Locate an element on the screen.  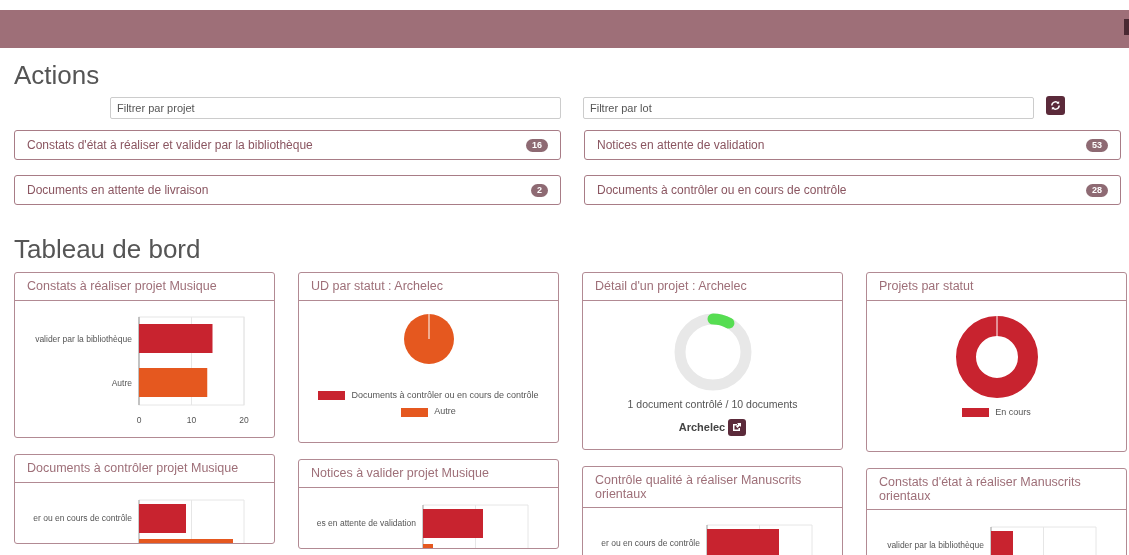
widget-title: Contrôle qualité à réaliser Manuscrits orientaux is located at coordinates (712, 487).